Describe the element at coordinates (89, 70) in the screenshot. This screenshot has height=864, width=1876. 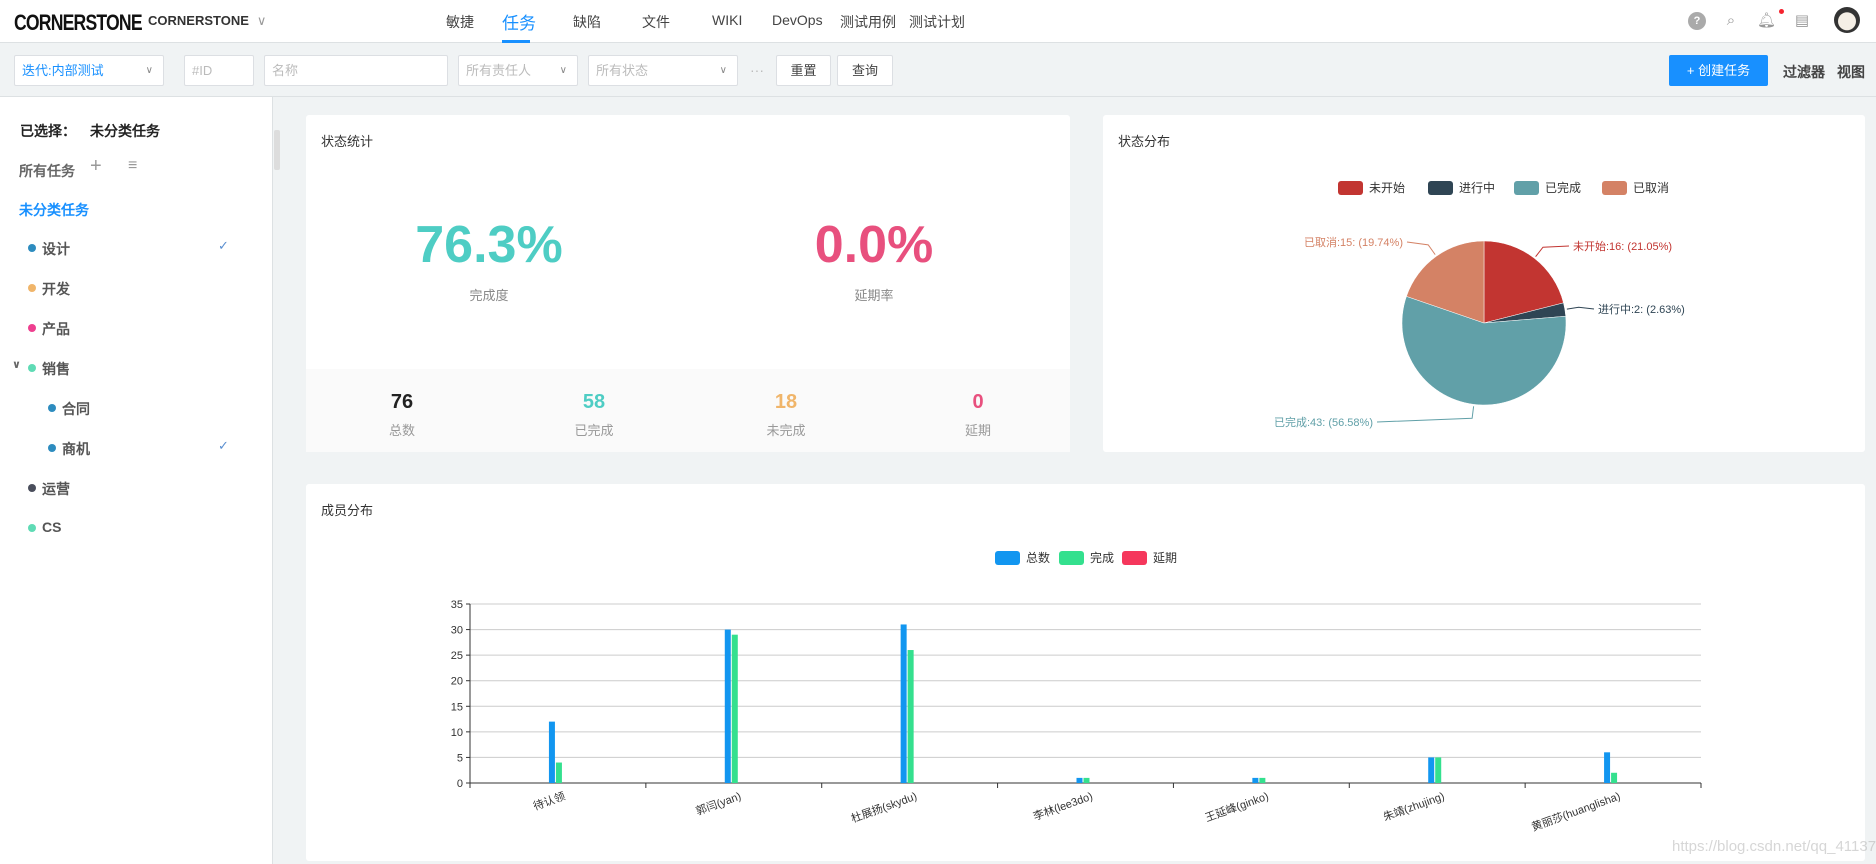
I see `iteration-select: 迭代:内部测试 ∨` at that location.